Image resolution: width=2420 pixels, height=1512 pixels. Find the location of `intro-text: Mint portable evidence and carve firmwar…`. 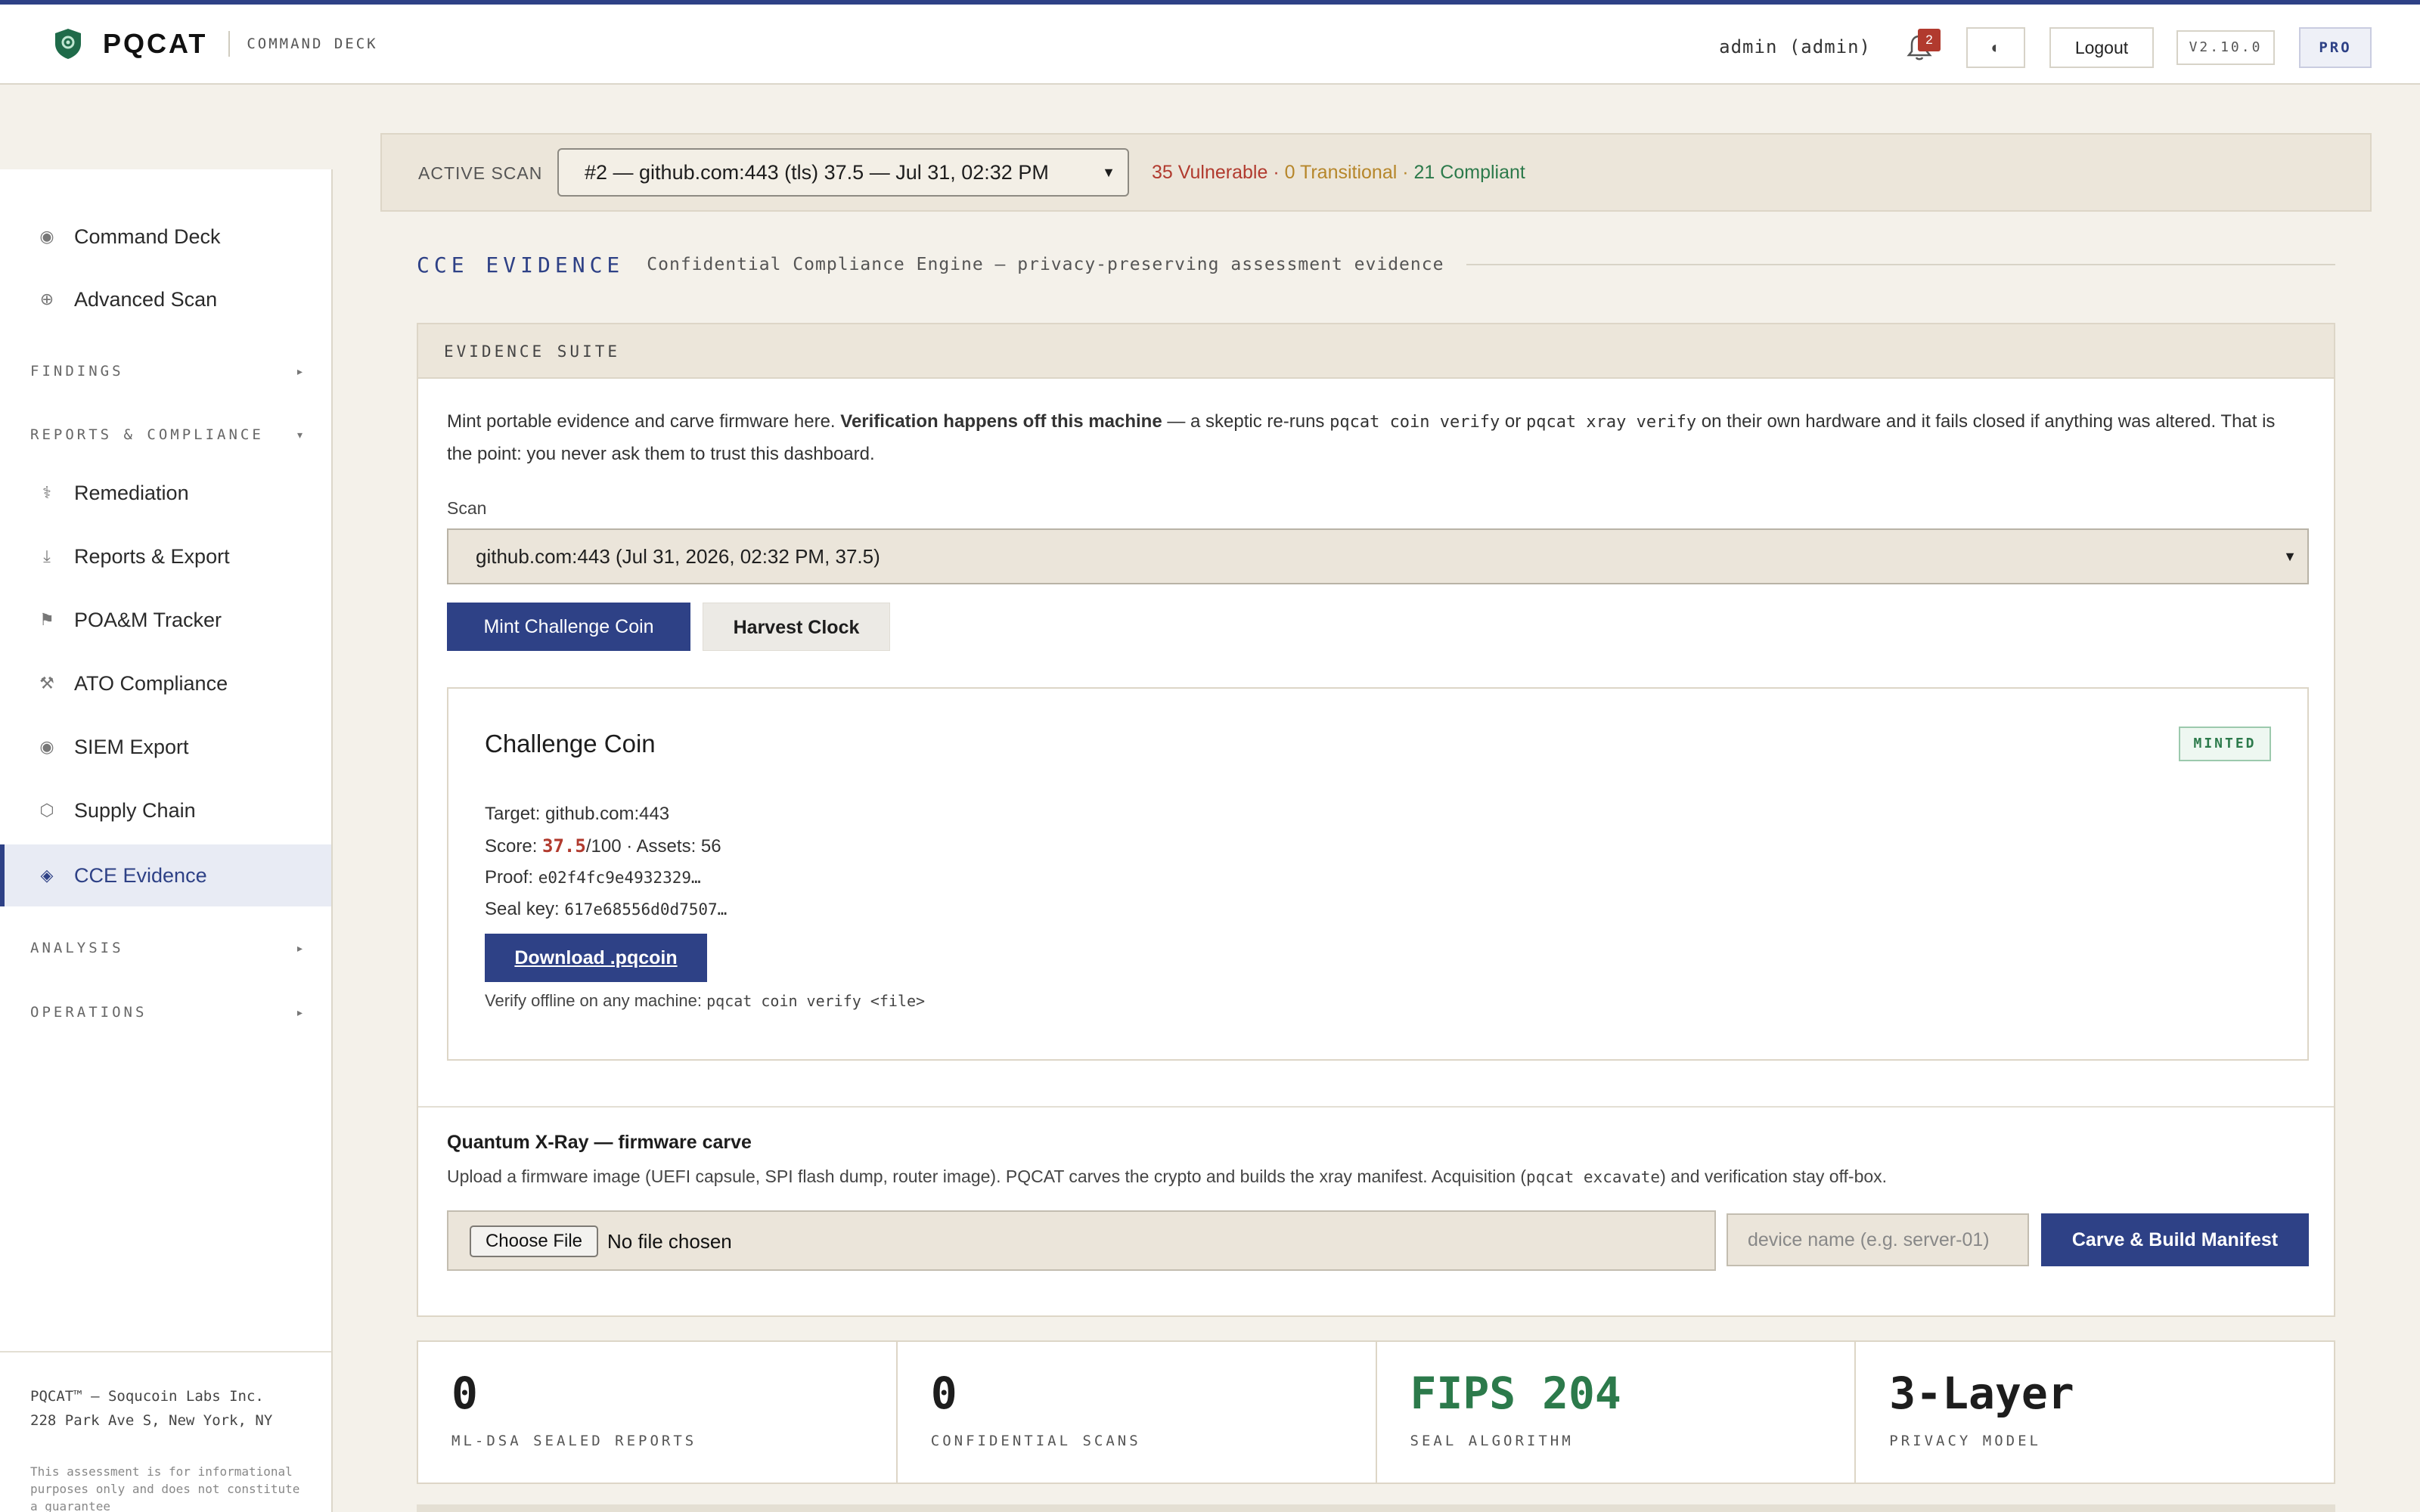

intro-text: Mint portable evidence and carve firmwar… is located at coordinates (1369, 438).